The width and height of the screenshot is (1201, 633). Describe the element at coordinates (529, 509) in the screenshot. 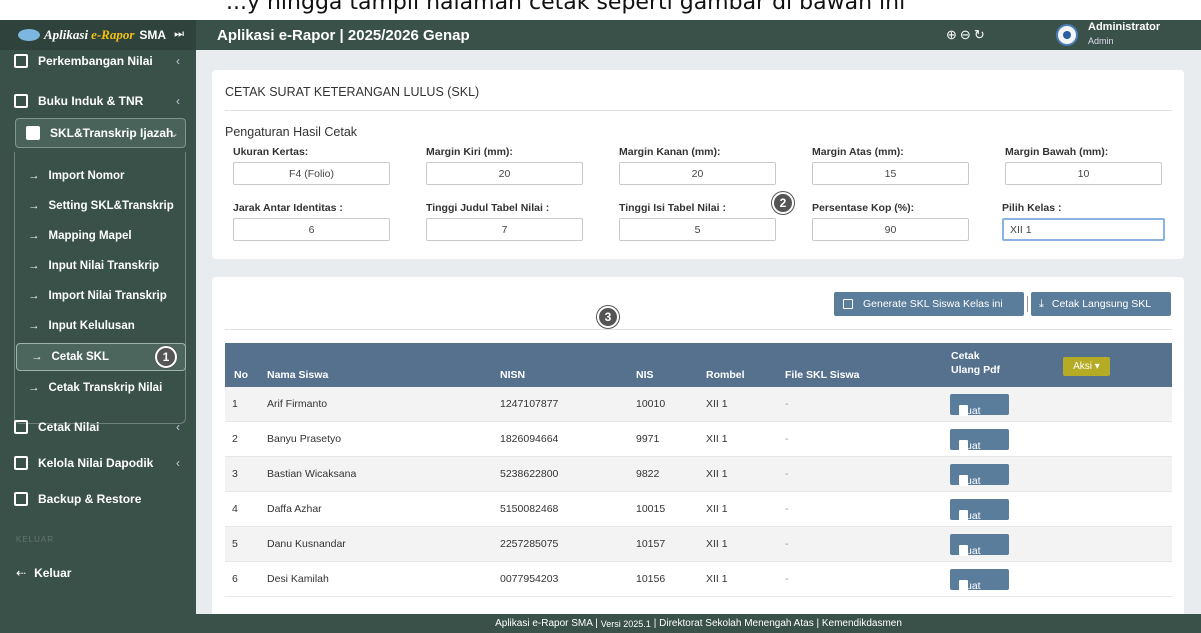

I see `cell-nisn: 5150082468` at that location.